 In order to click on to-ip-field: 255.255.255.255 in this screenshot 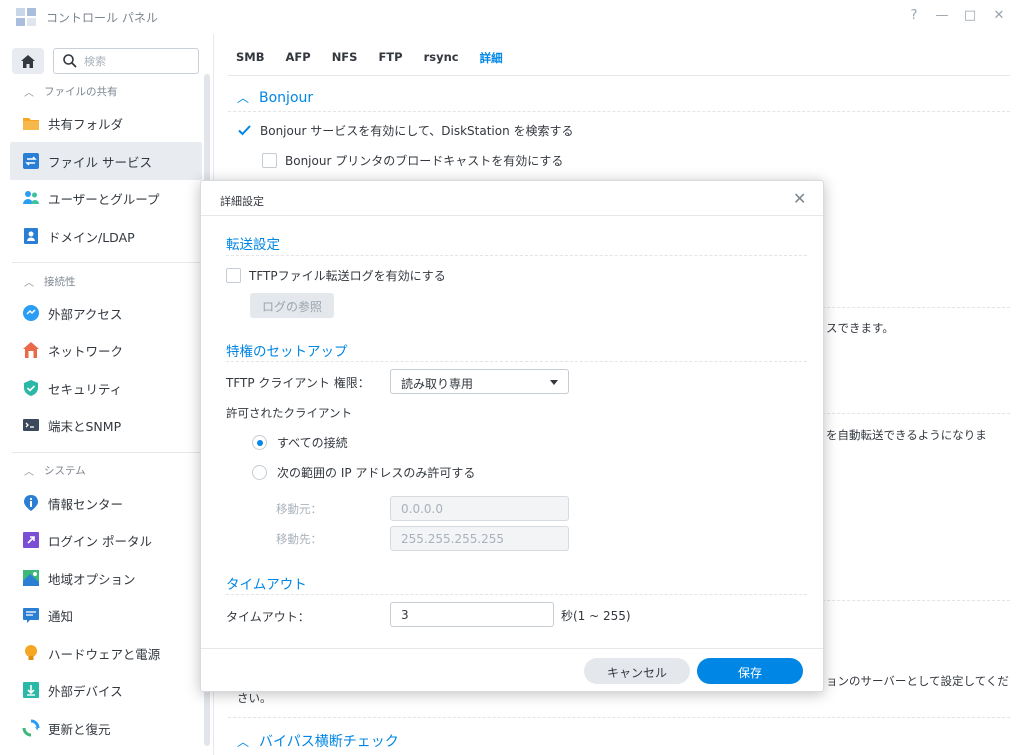, I will do `click(479, 538)`.